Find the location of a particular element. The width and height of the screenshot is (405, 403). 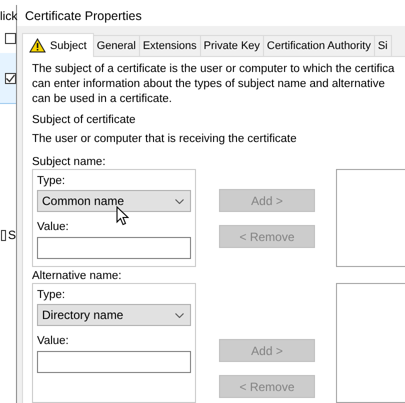

section-hint: The user or computer that is receiving the certificate is located at coordinates (165, 139).